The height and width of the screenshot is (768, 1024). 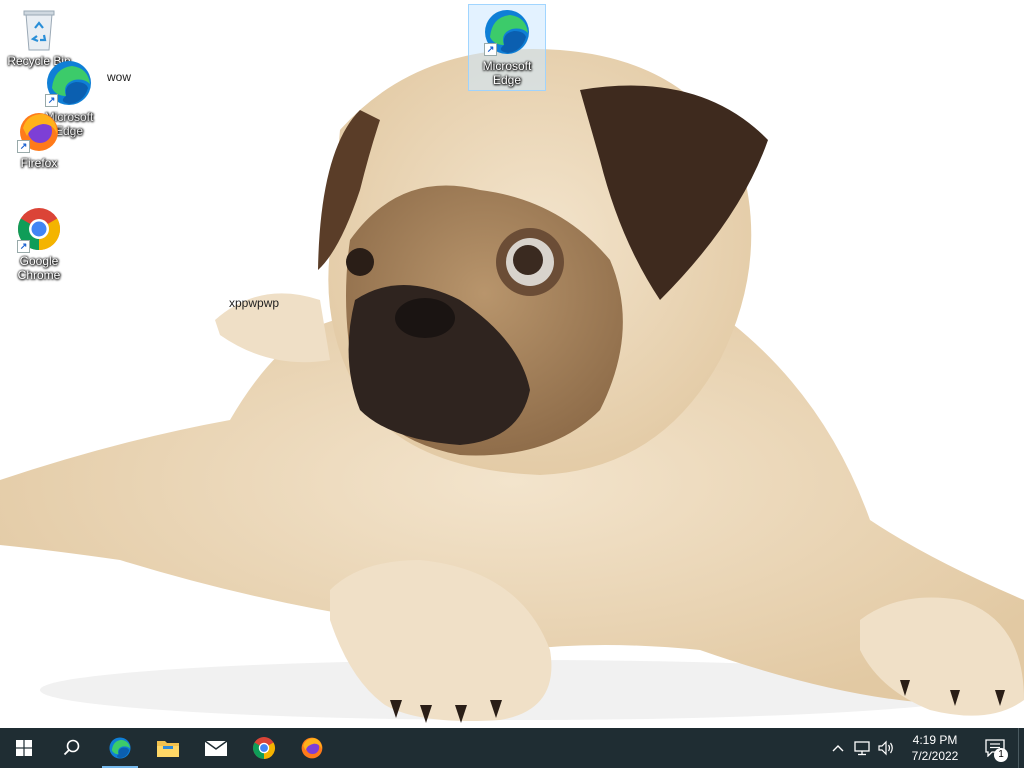 What do you see at coordinates (507, 73) in the screenshot?
I see `desktop-icon-label: Microsoft Edge` at bounding box center [507, 73].